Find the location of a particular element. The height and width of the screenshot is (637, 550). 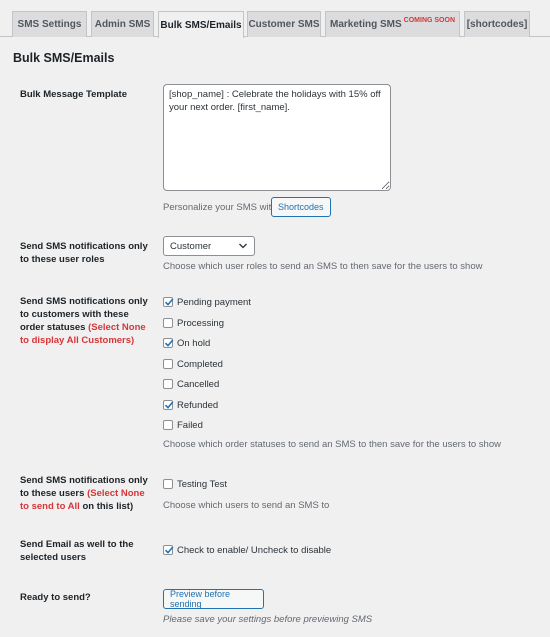

user-roles-select: Customer is located at coordinates (209, 246).